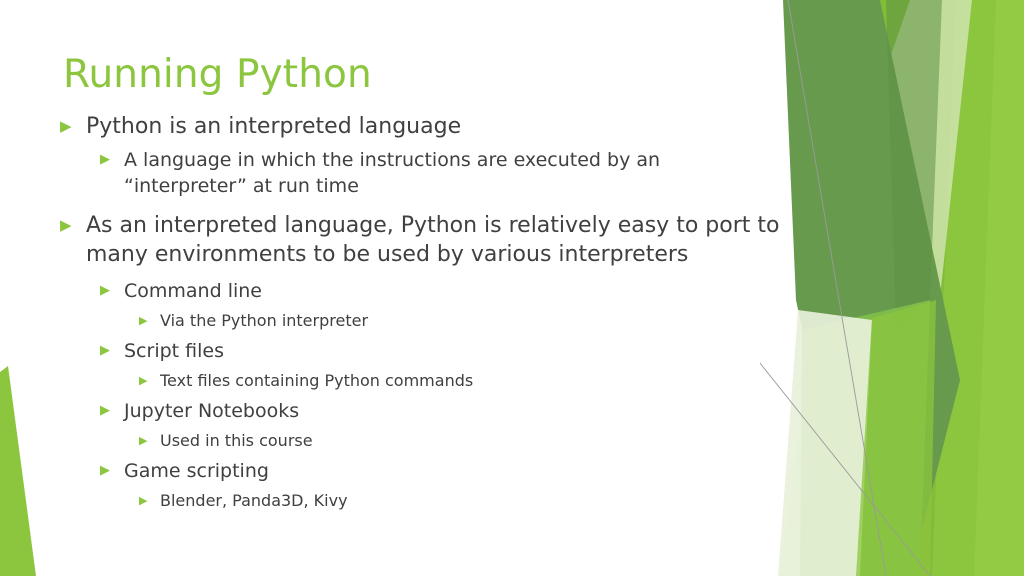 The width and height of the screenshot is (1024, 576). I want to click on hairline-diagonal-secondary, so click(845, 469).